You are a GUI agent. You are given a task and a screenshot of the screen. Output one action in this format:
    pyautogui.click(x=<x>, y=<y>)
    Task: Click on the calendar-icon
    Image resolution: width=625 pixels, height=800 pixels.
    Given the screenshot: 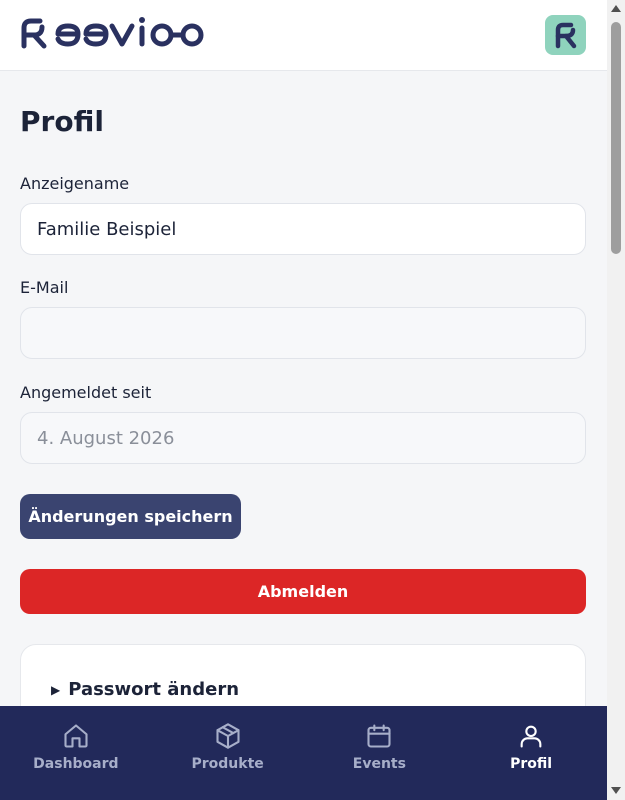 What is the action you would take?
    pyautogui.click(x=379, y=736)
    